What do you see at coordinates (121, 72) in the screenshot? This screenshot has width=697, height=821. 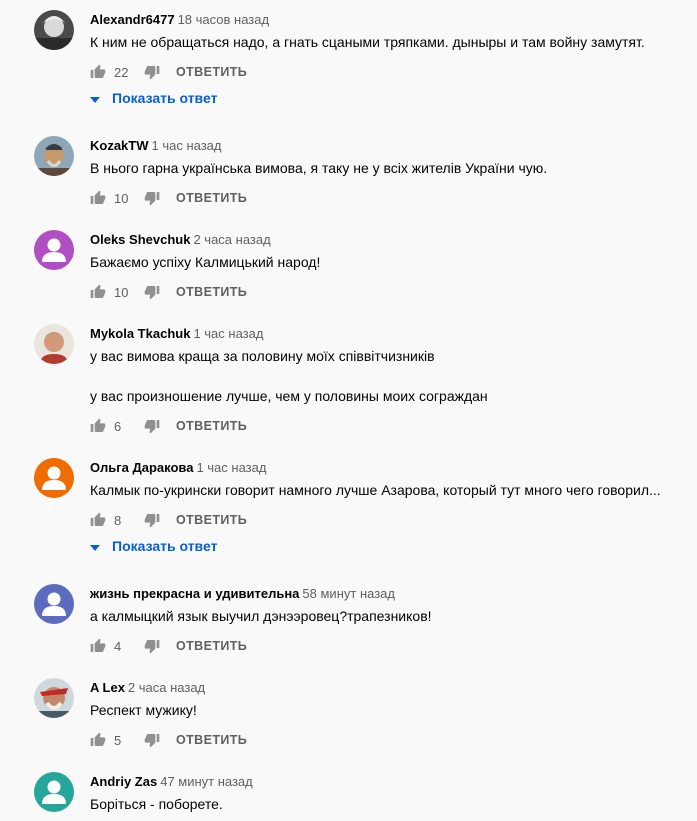 I see `like-count: 22` at bounding box center [121, 72].